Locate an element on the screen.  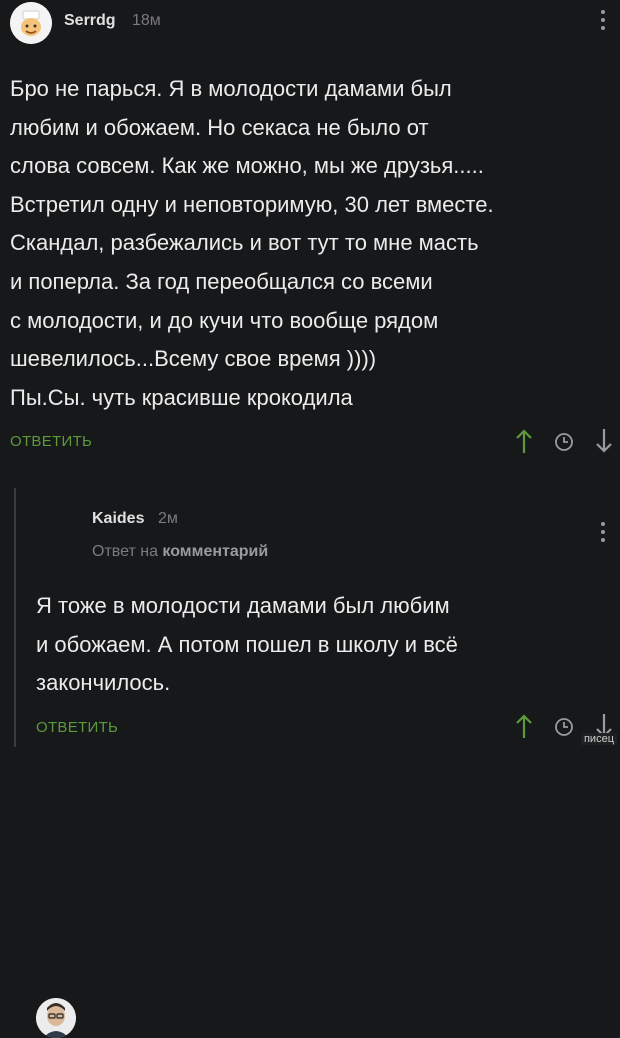
reply-to-label: Ответ на комментарий is located at coordinates (180, 552).